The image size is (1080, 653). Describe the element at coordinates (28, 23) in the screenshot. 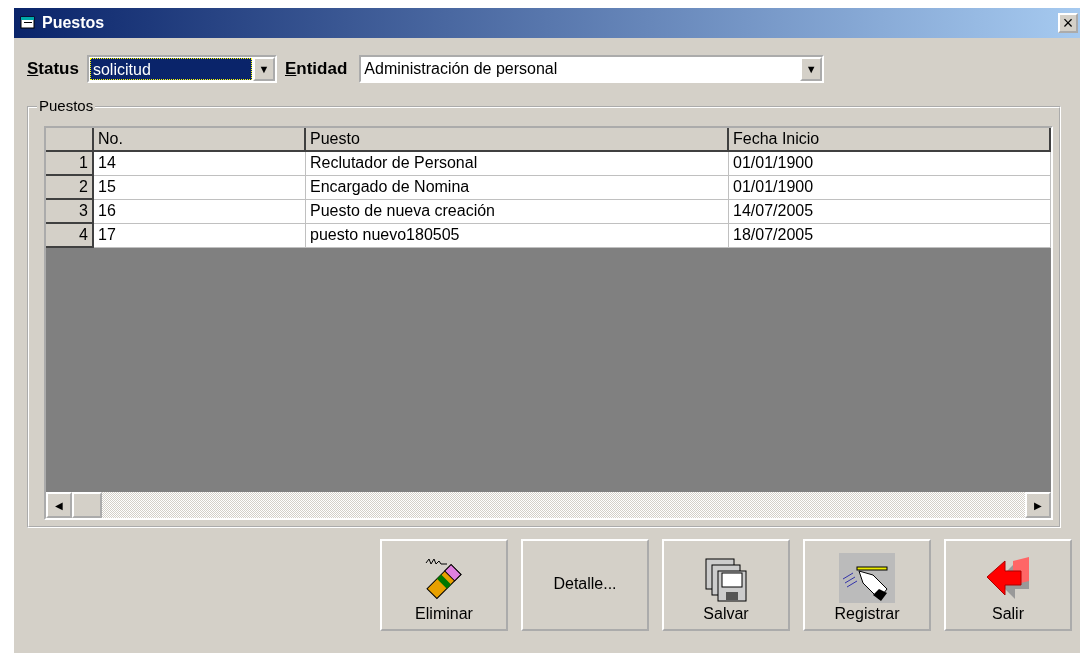

I see `window-icon` at that location.